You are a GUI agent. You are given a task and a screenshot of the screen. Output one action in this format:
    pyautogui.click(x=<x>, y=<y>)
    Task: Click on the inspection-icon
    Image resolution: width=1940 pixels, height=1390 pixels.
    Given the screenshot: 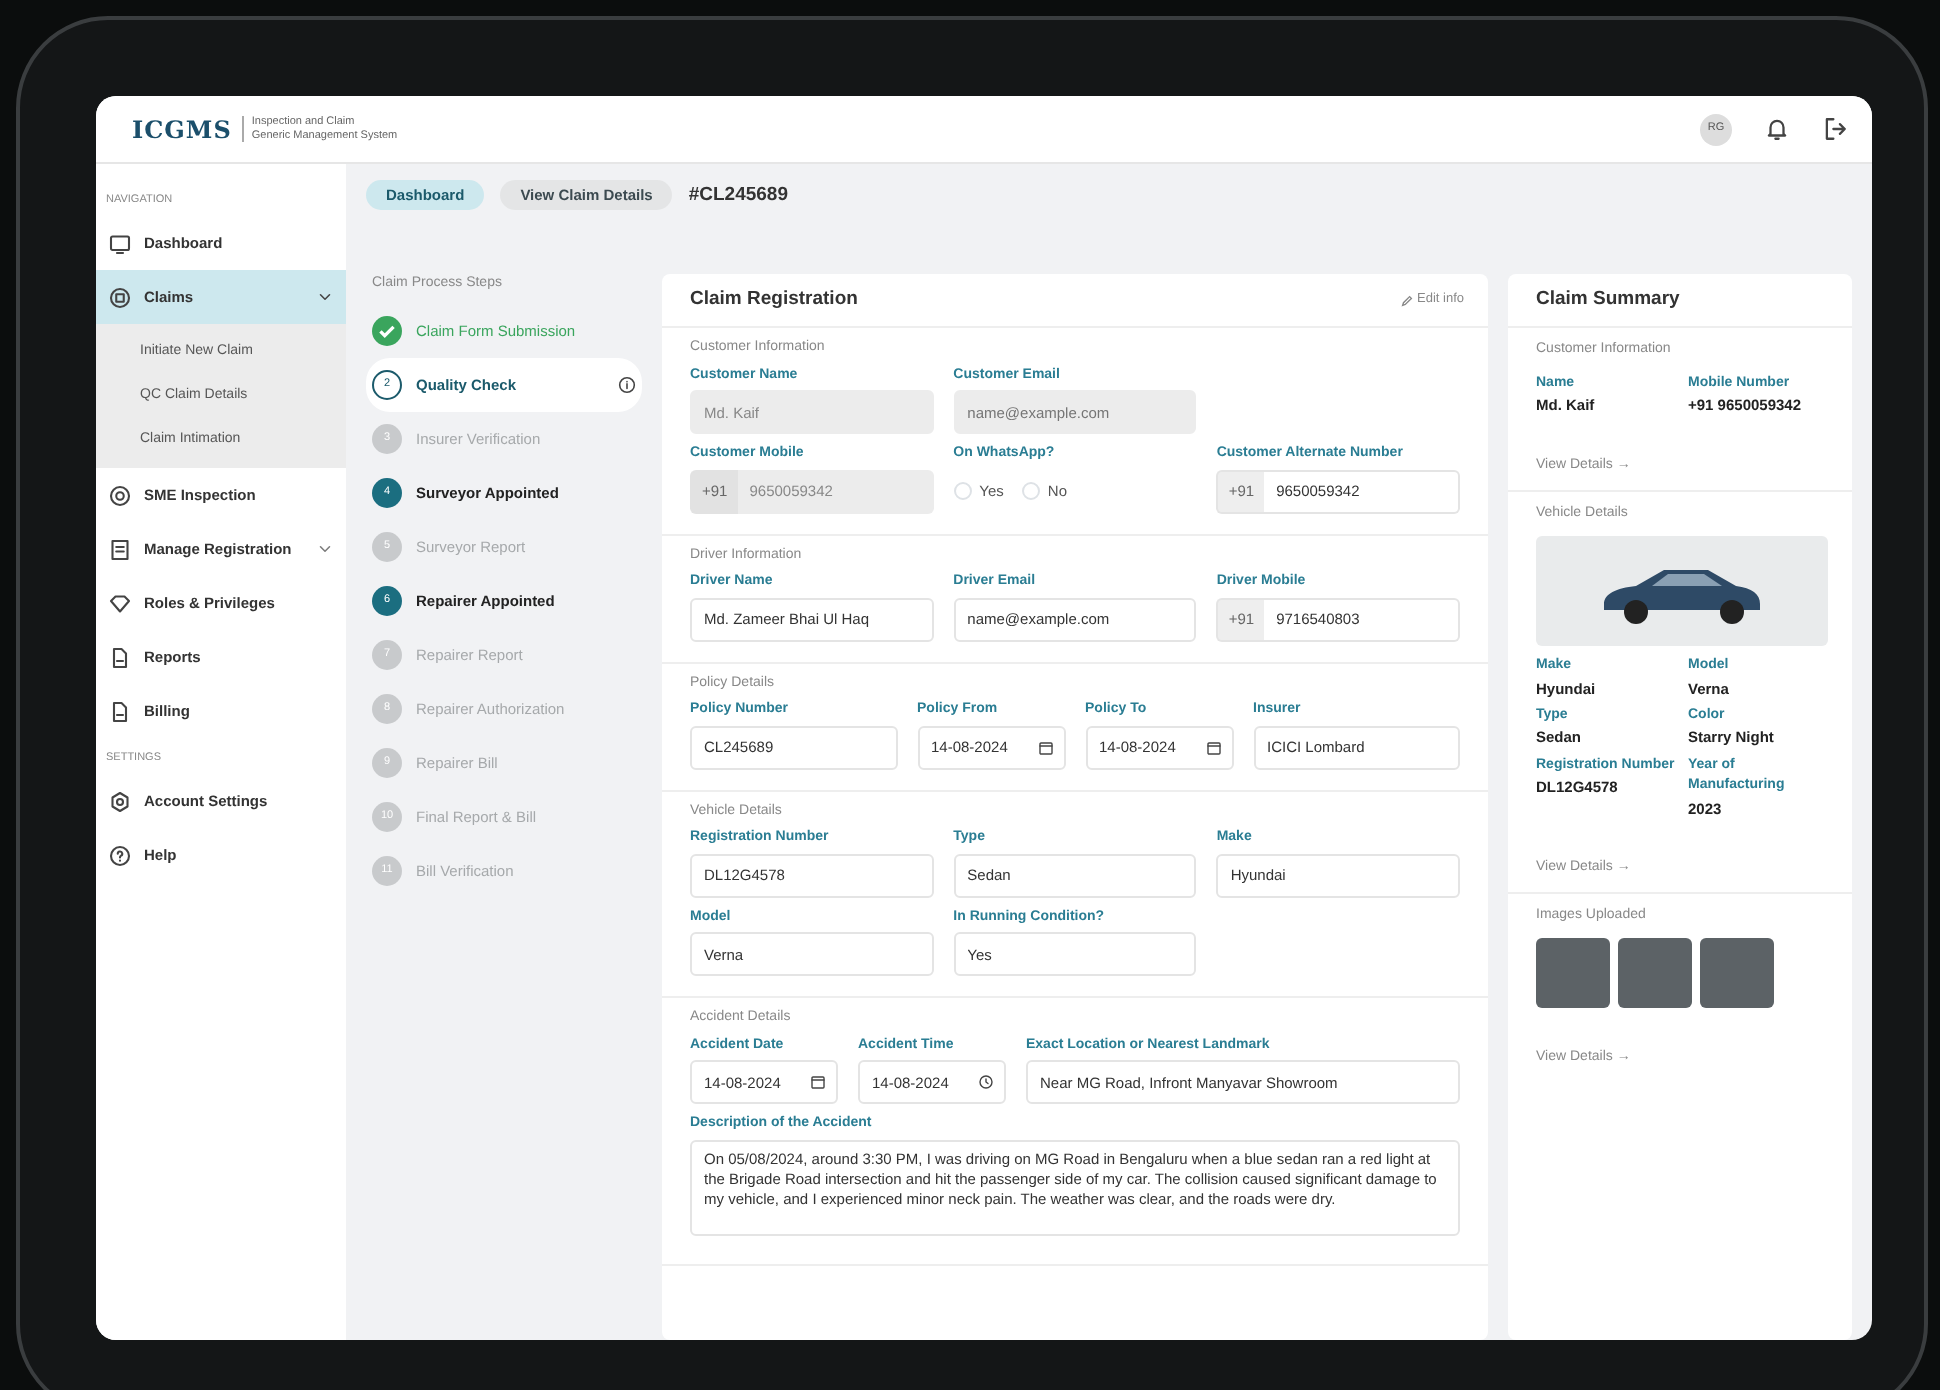 What is the action you would take?
    pyautogui.click(x=120, y=495)
    